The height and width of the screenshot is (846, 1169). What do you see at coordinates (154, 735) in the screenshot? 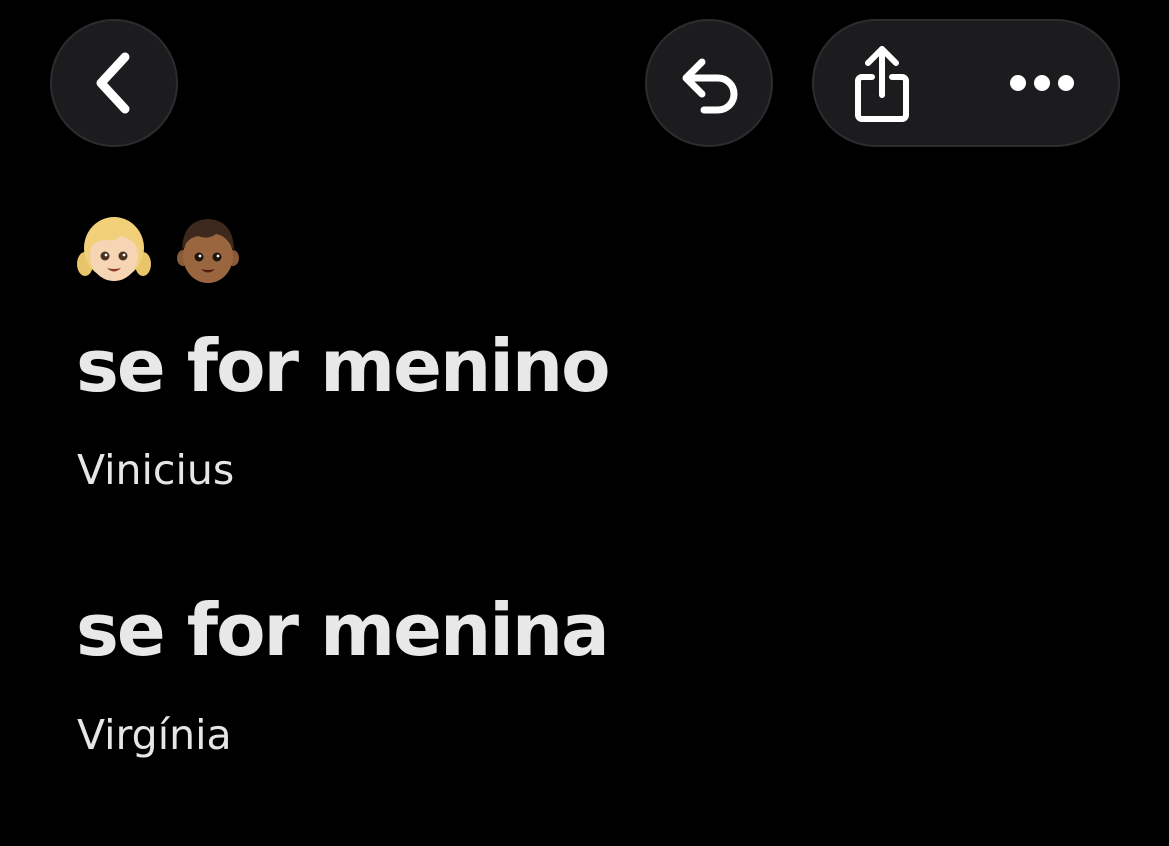
I see `name-girl: Virgínia` at bounding box center [154, 735].